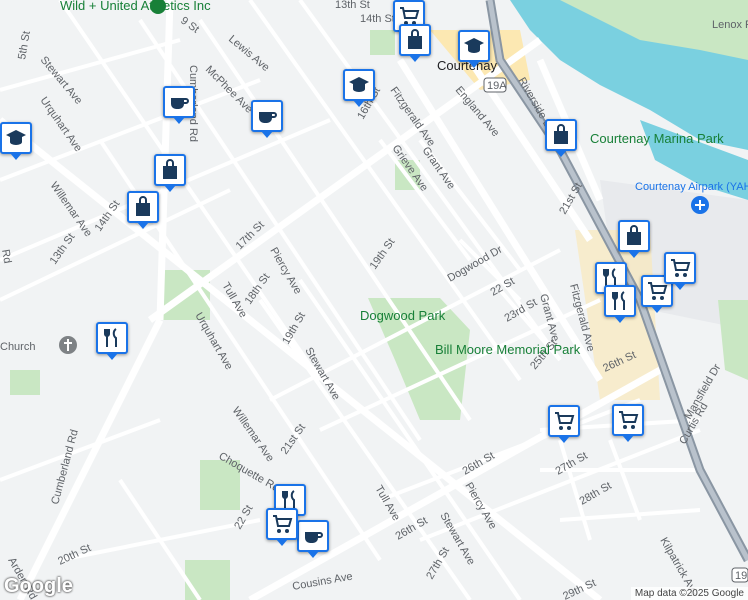  Describe the element at coordinates (377, 19) in the screenshot. I see `street-label: 14th St` at that location.